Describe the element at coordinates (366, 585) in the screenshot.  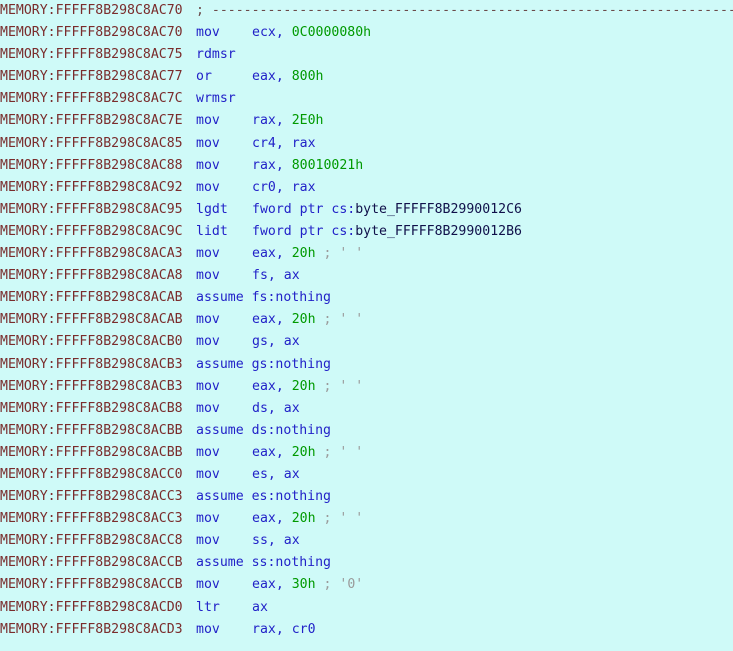
I see `disassembly-line: MEMORY:FFFFF8B298C8ACCB mov eax, 30h ; '0'` at that location.